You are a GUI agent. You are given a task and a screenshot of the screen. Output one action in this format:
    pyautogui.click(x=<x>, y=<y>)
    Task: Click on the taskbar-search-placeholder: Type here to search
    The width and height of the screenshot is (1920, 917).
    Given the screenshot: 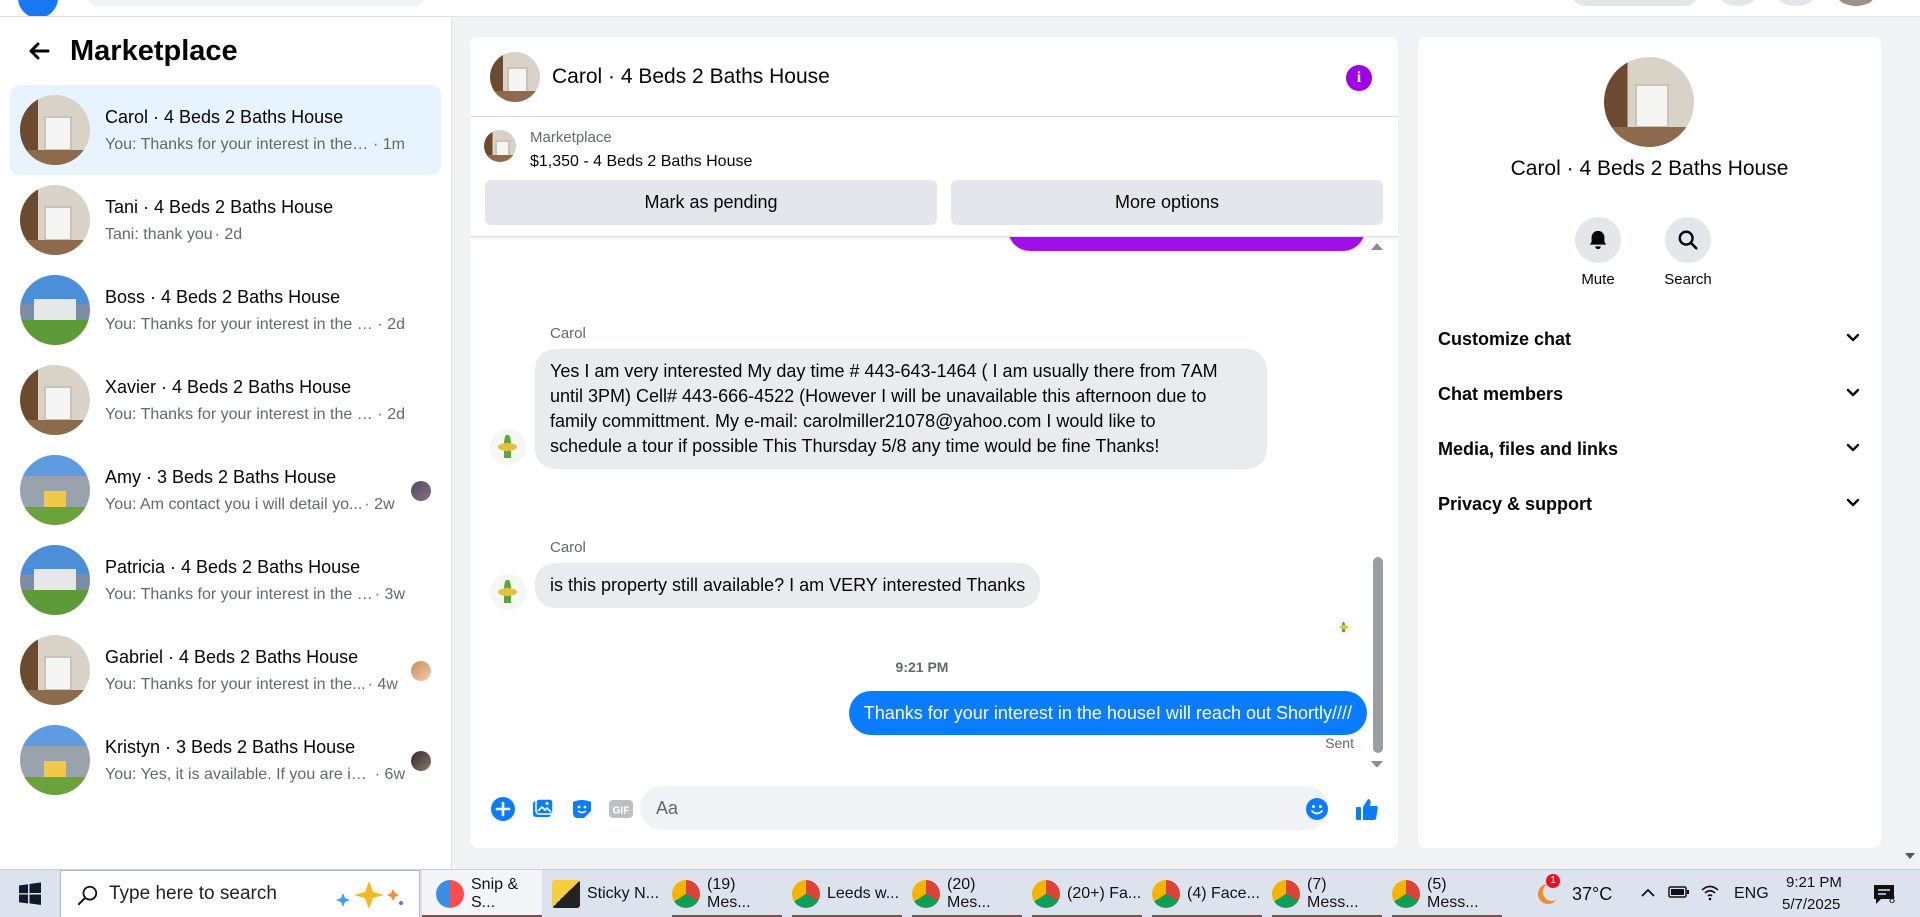 What is the action you would take?
    pyautogui.click(x=193, y=893)
    